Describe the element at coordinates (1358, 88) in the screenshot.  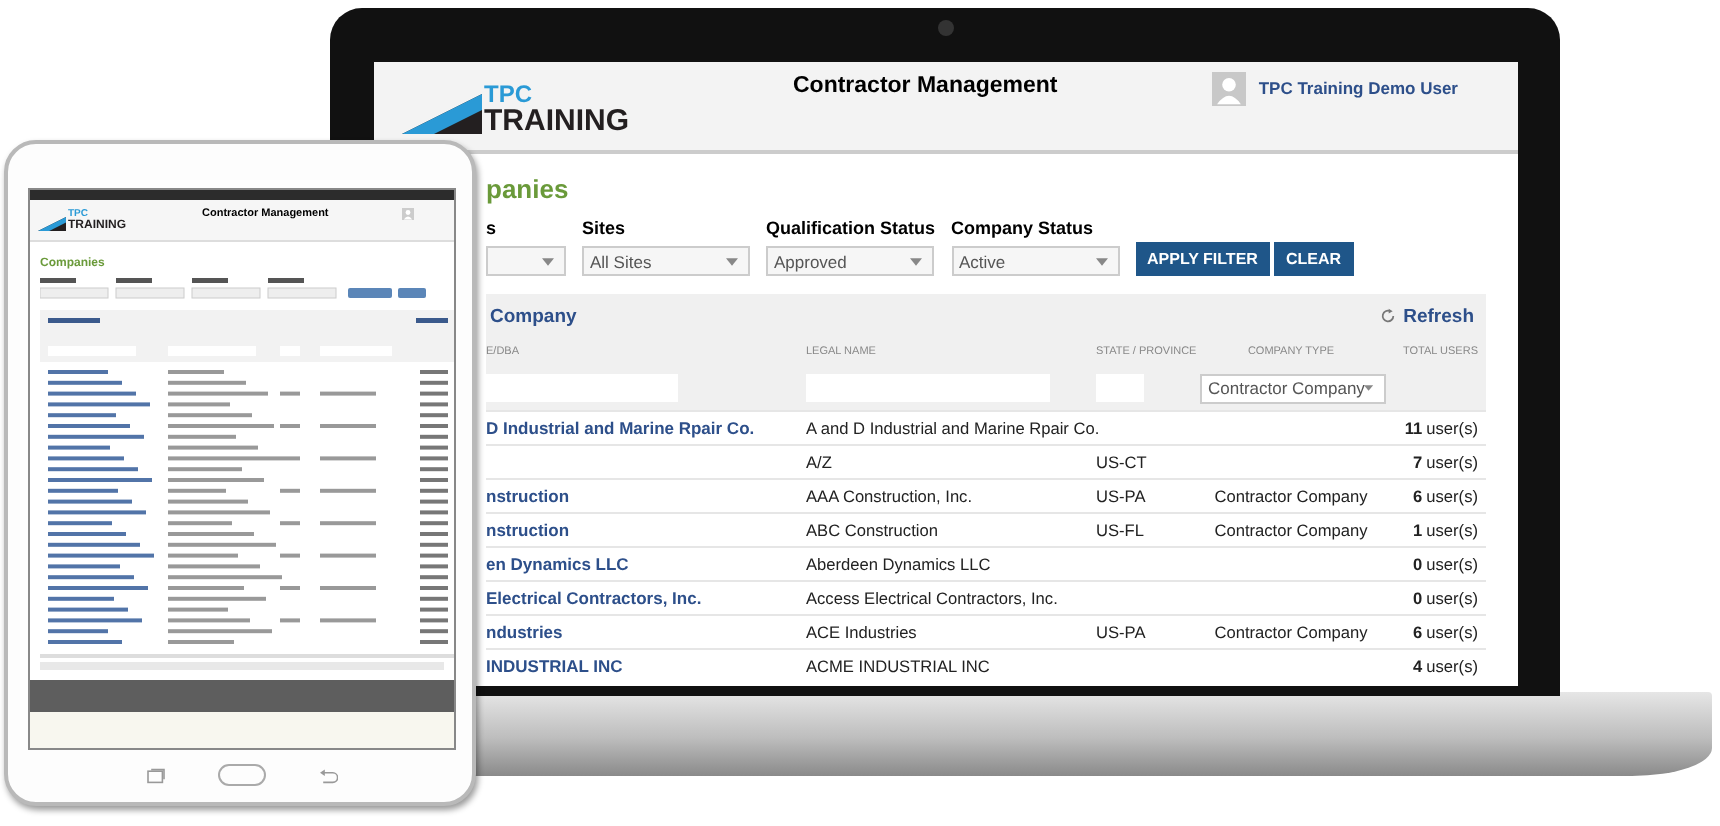
I see `user-link: TPC Training Demo User` at that location.